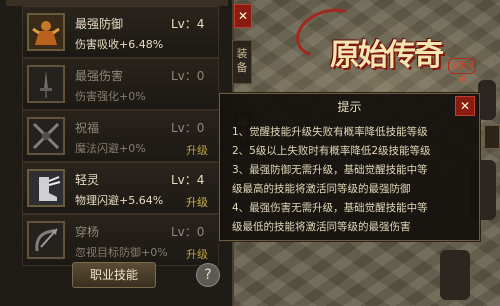 The width and height of the screenshot is (500, 306). Describe the element at coordinates (99, 76) in the screenshot. I see `skill-name: 最强伤害` at that location.